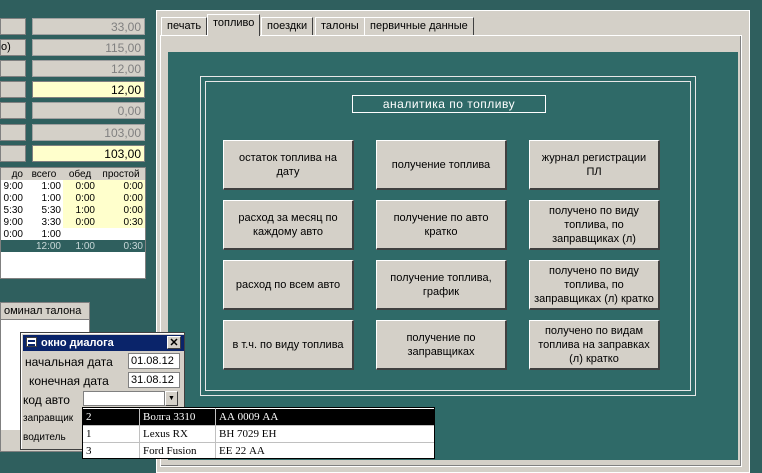 This screenshot has height=473, width=762. Describe the element at coordinates (171, 398) in the screenshot. I see `chevron-down-icon: ▼` at that location.